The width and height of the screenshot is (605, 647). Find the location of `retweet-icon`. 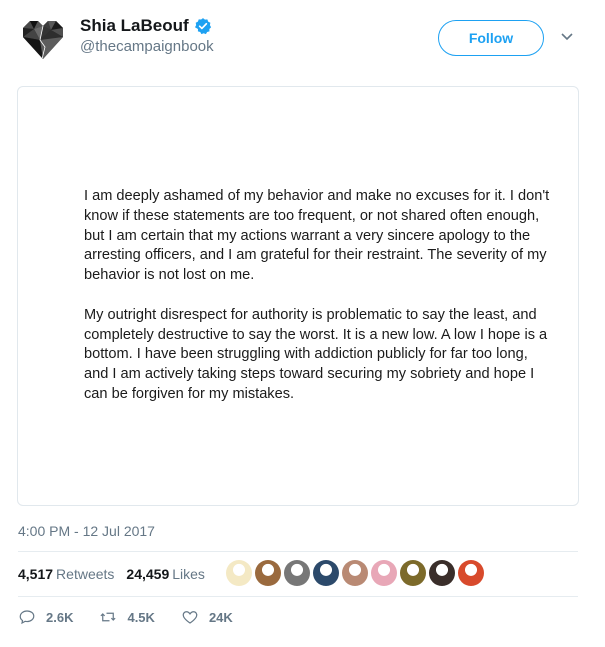

retweet-icon is located at coordinates (108, 617).